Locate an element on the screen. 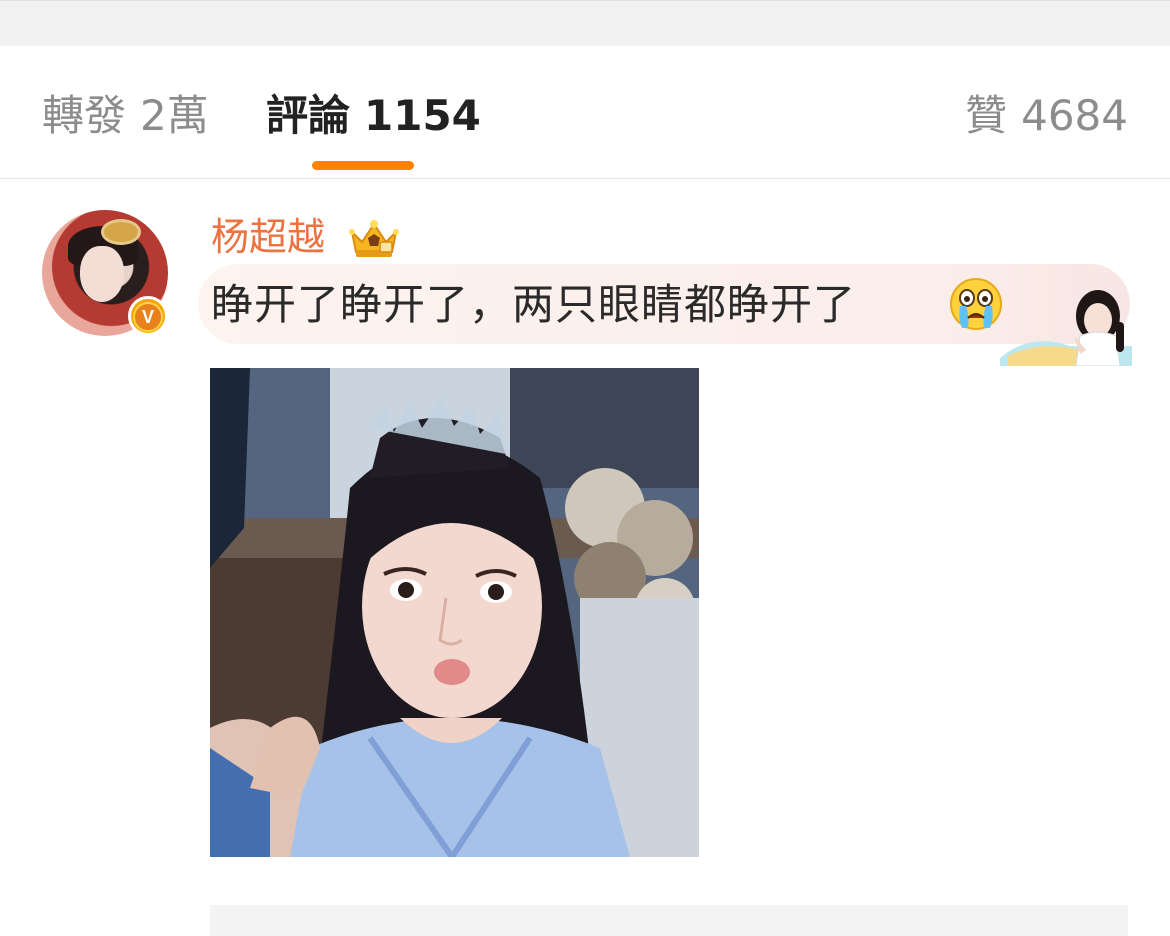  tab-forward-count: 2萬 is located at coordinates (174, 115).